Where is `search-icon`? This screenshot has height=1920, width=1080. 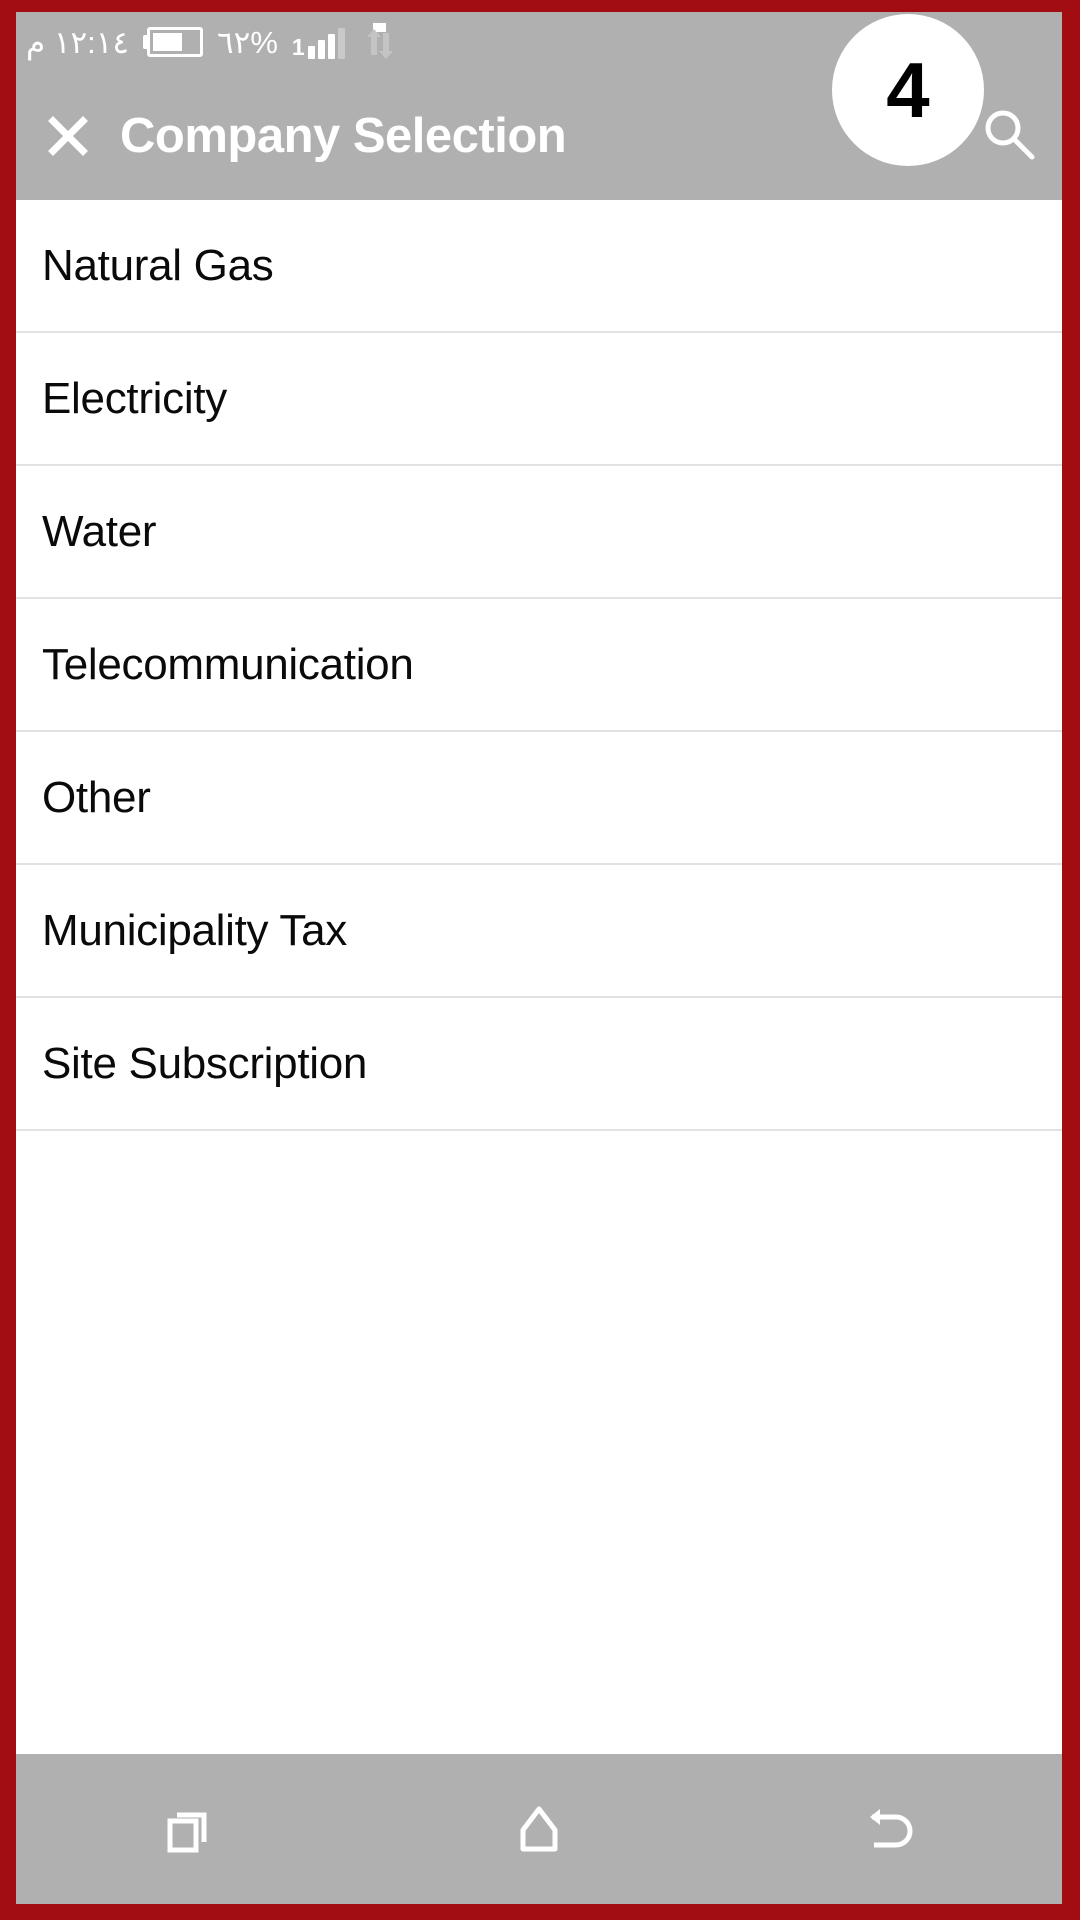
search-icon is located at coordinates (1009, 136).